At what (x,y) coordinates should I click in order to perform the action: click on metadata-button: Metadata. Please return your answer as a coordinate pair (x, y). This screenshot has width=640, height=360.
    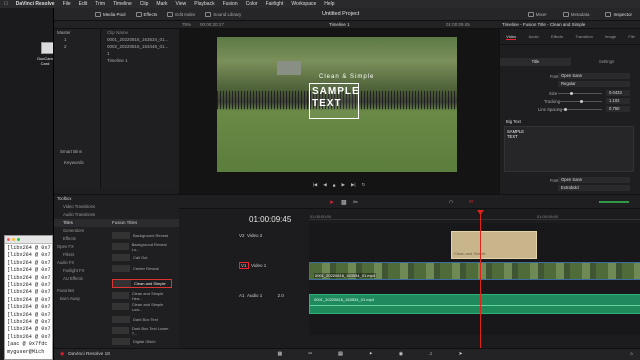
    Looking at the image, I should click on (576, 14).